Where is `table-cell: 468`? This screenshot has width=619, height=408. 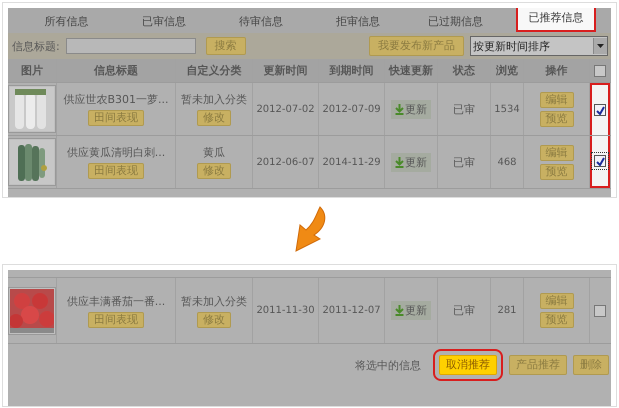
table-cell: 468 is located at coordinates (507, 162).